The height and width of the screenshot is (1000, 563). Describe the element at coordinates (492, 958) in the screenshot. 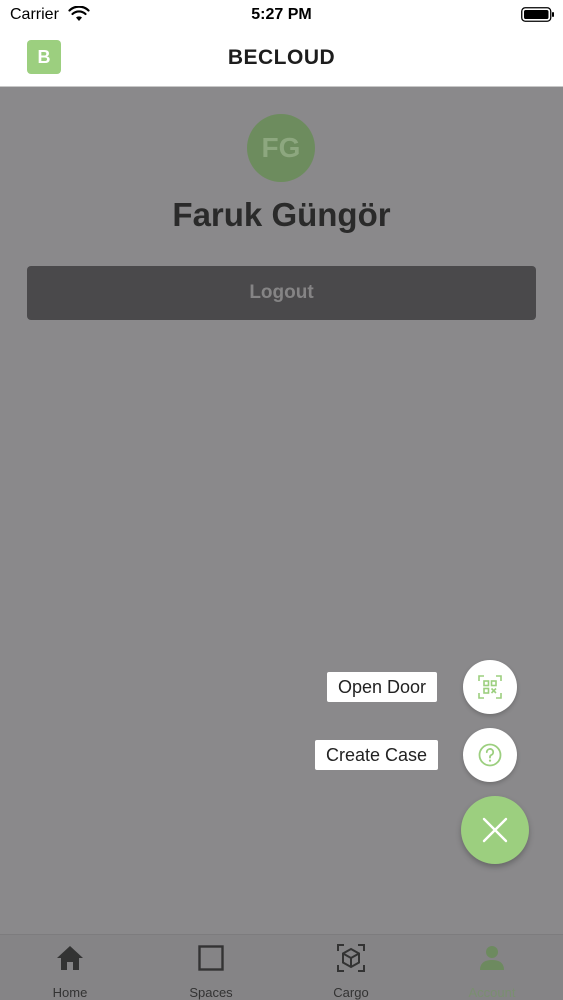

I see `person-icon` at that location.